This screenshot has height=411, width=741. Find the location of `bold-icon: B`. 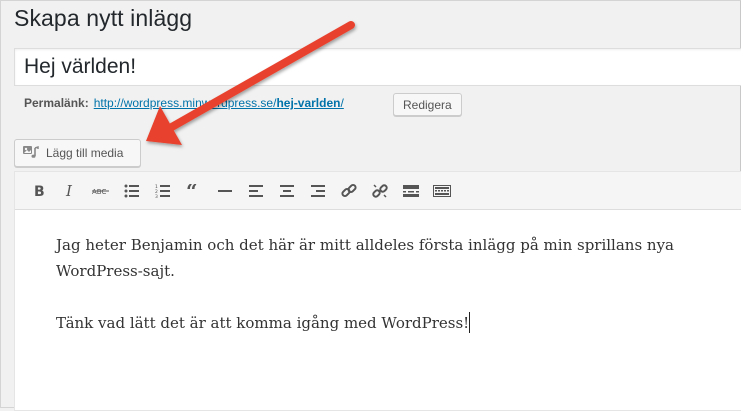

bold-icon: B is located at coordinates (38, 191).